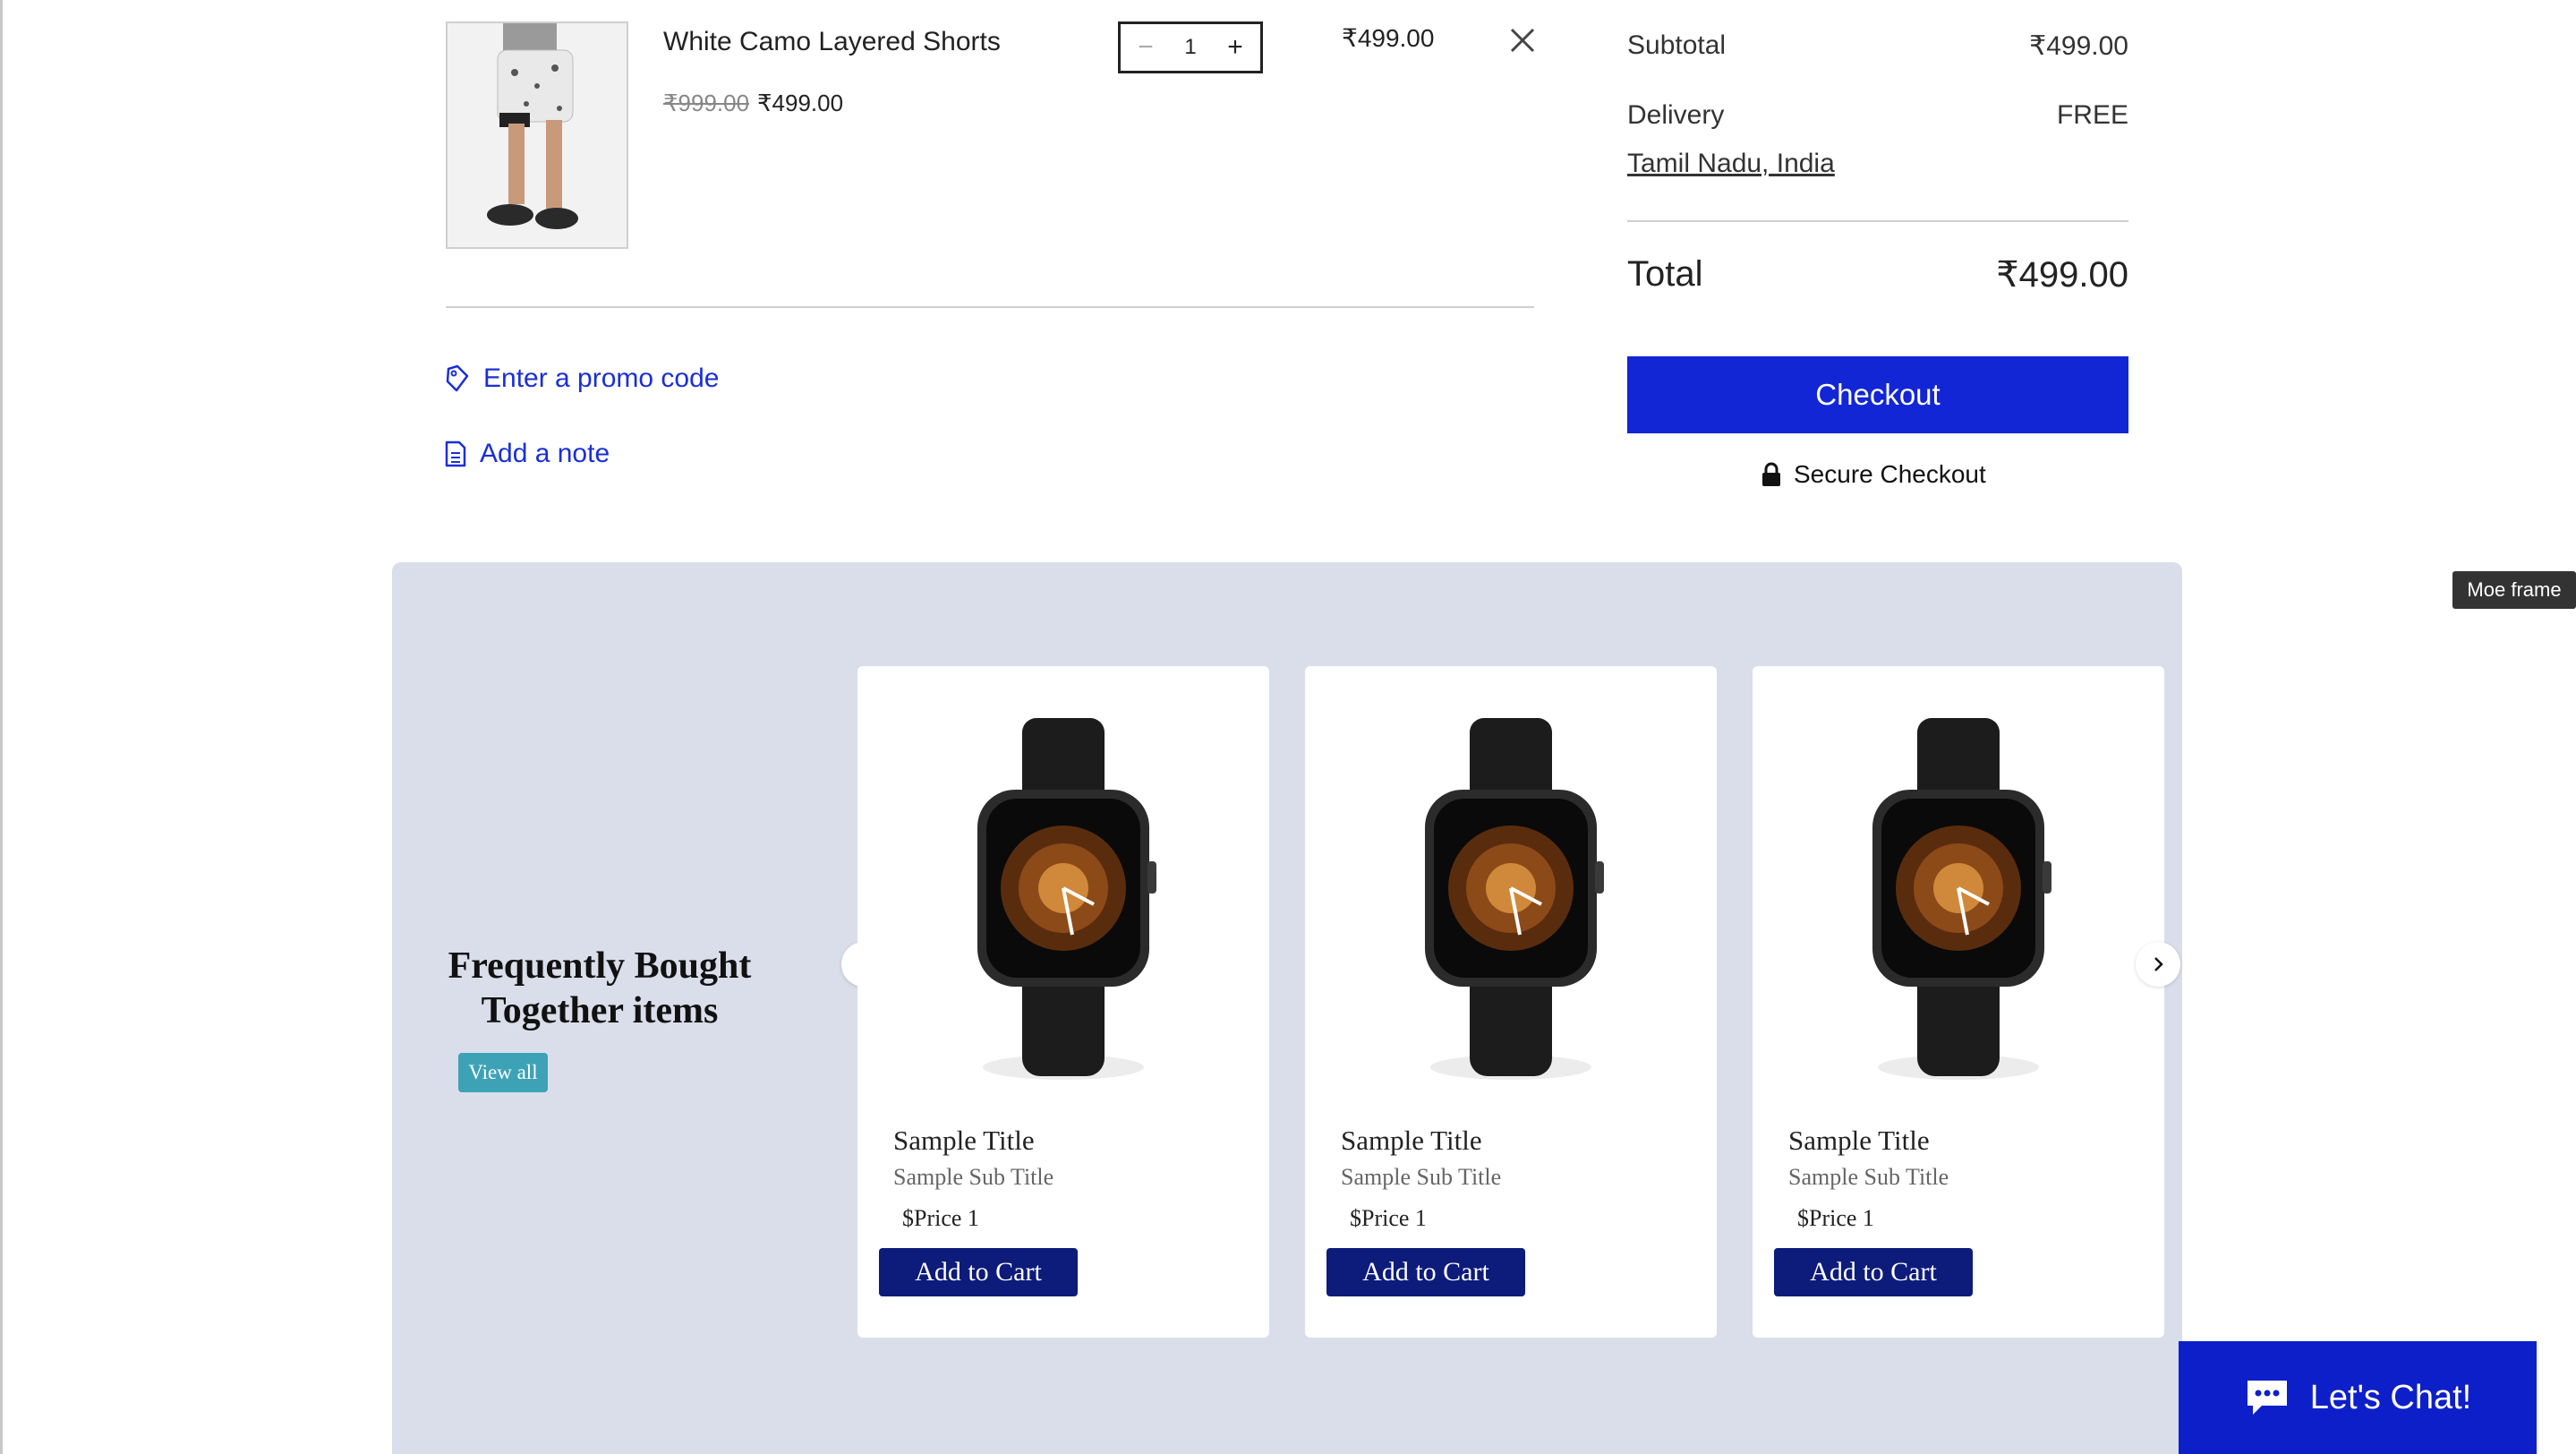 The width and height of the screenshot is (2576, 1454). What do you see at coordinates (832, 42) in the screenshot?
I see `product-name: White Camo Layered Shorts` at bounding box center [832, 42].